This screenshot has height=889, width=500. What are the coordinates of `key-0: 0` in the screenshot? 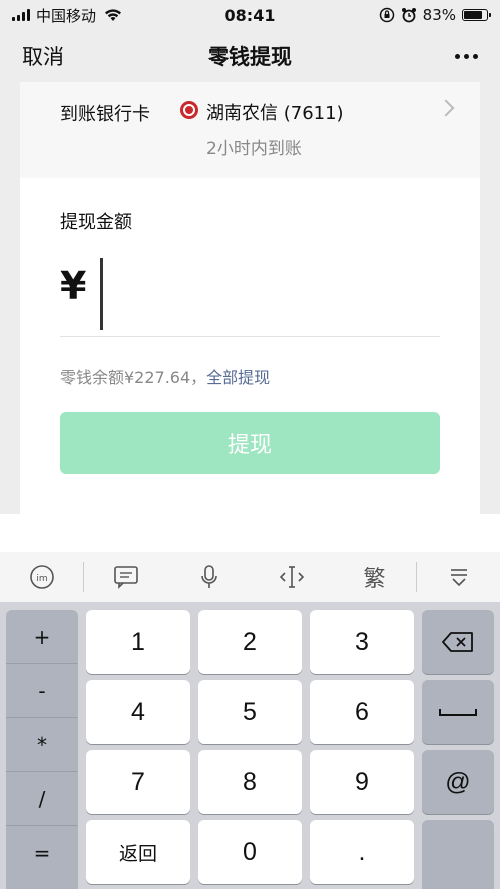 It's located at (250, 852).